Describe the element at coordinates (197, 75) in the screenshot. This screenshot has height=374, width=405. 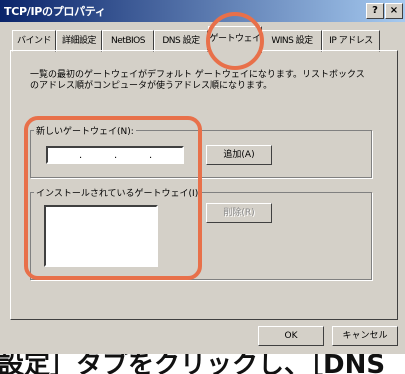
I see `description-line-1: 一覧の最初のゲートウェイがデフォルト ゲートウェイになります。リストボックス` at that location.